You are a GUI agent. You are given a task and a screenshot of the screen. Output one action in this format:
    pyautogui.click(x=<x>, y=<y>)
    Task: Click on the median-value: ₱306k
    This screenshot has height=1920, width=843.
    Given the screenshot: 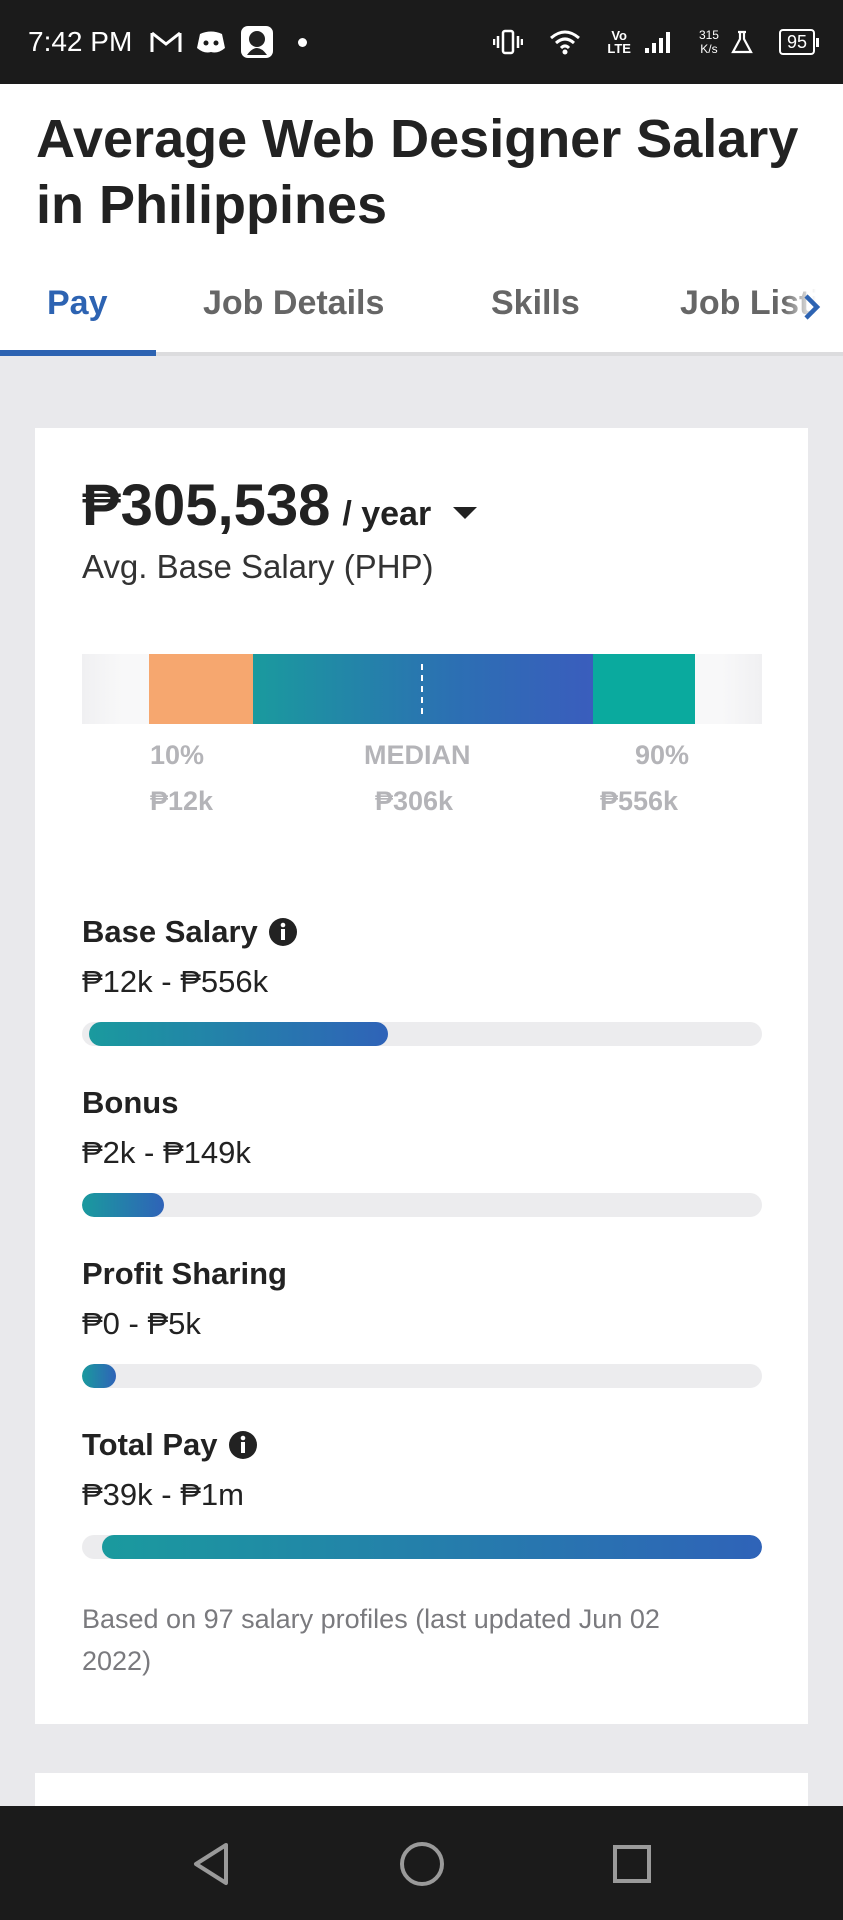 What is the action you would take?
    pyautogui.click(x=414, y=801)
    